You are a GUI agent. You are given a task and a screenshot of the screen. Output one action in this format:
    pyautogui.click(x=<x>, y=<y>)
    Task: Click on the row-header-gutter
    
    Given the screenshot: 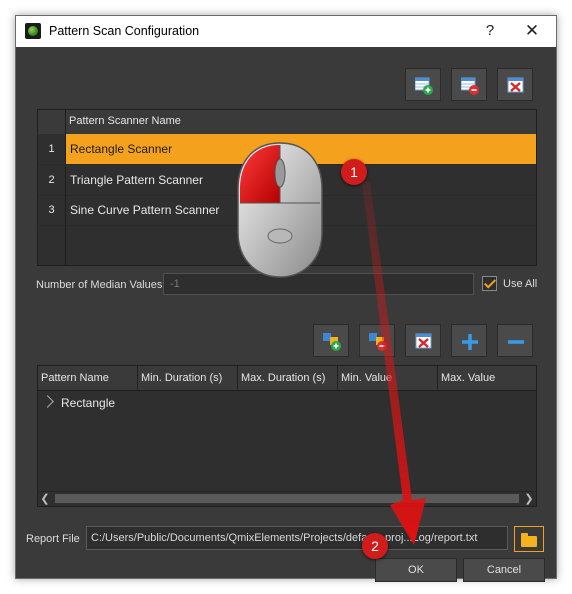 What is the action you would take?
    pyautogui.click(x=52, y=245)
    